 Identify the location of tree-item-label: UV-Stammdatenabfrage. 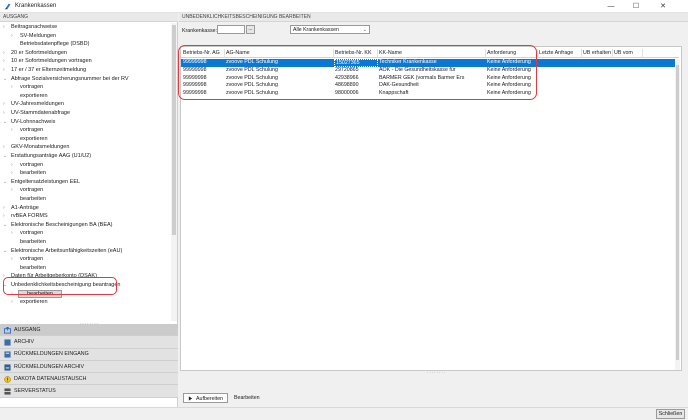
(41, 113).